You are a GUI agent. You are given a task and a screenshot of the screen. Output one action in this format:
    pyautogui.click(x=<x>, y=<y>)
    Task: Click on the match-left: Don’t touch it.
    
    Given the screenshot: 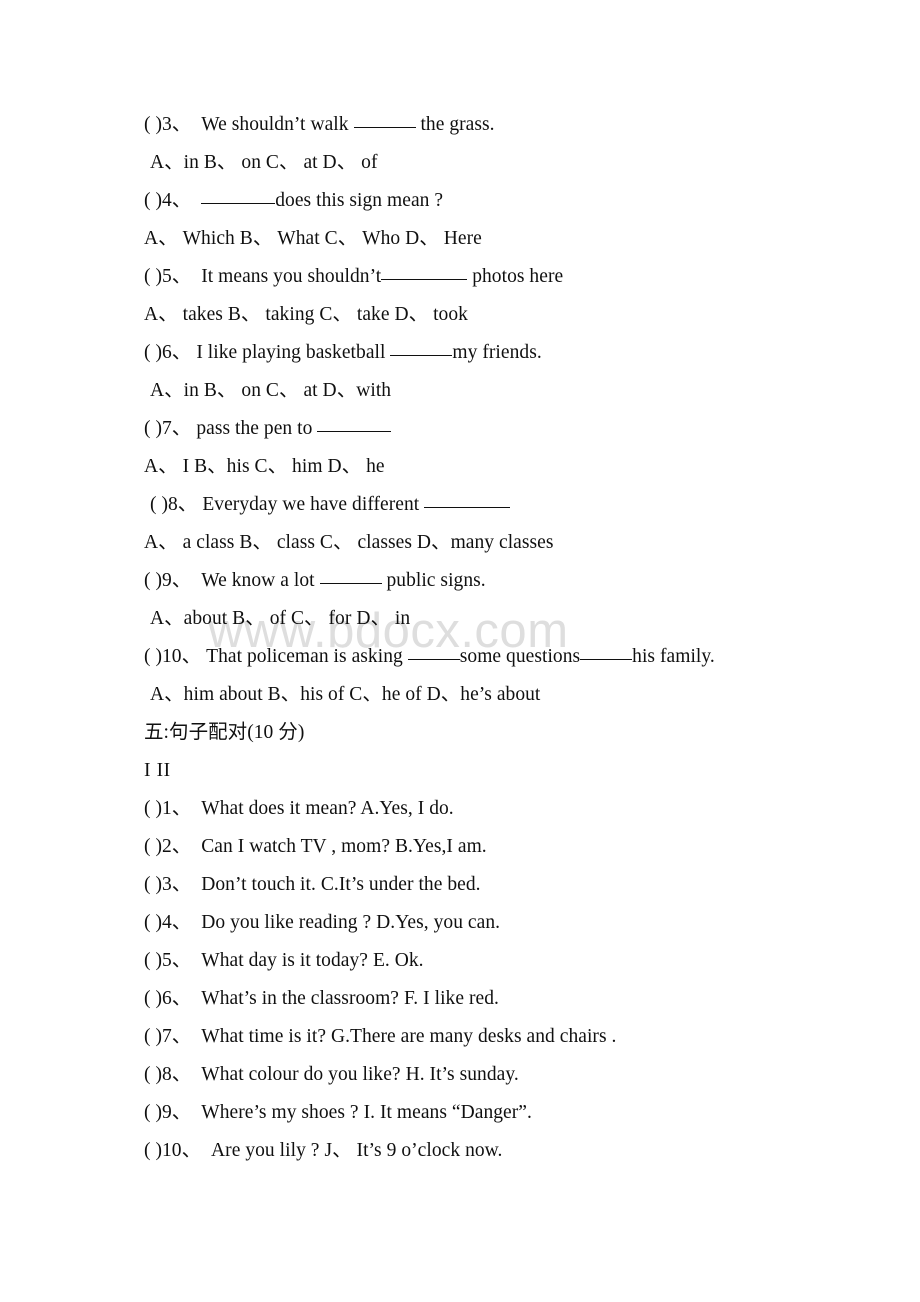 What is the action you would take?
    pyautogui.click(x=258, y=884)
    